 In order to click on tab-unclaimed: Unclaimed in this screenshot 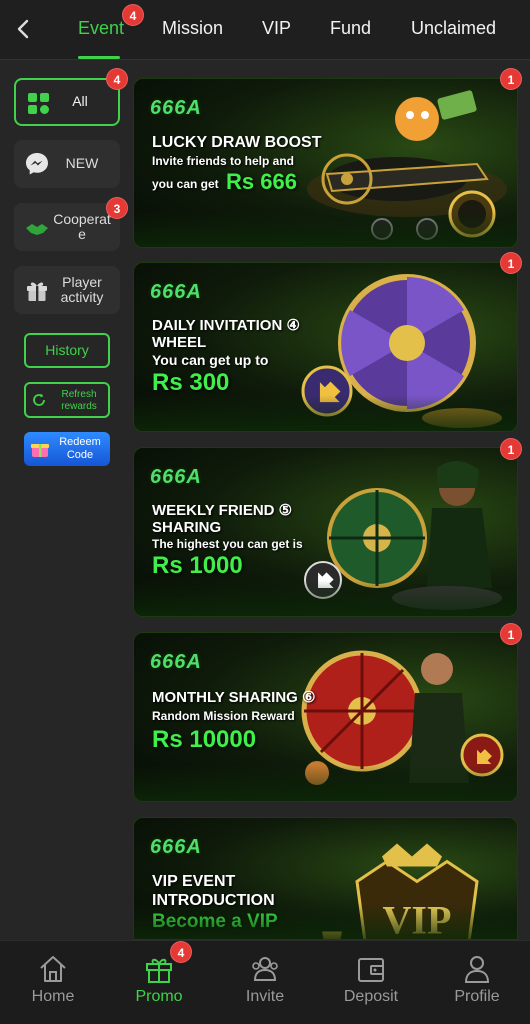, I will do `click(453, 28)`.